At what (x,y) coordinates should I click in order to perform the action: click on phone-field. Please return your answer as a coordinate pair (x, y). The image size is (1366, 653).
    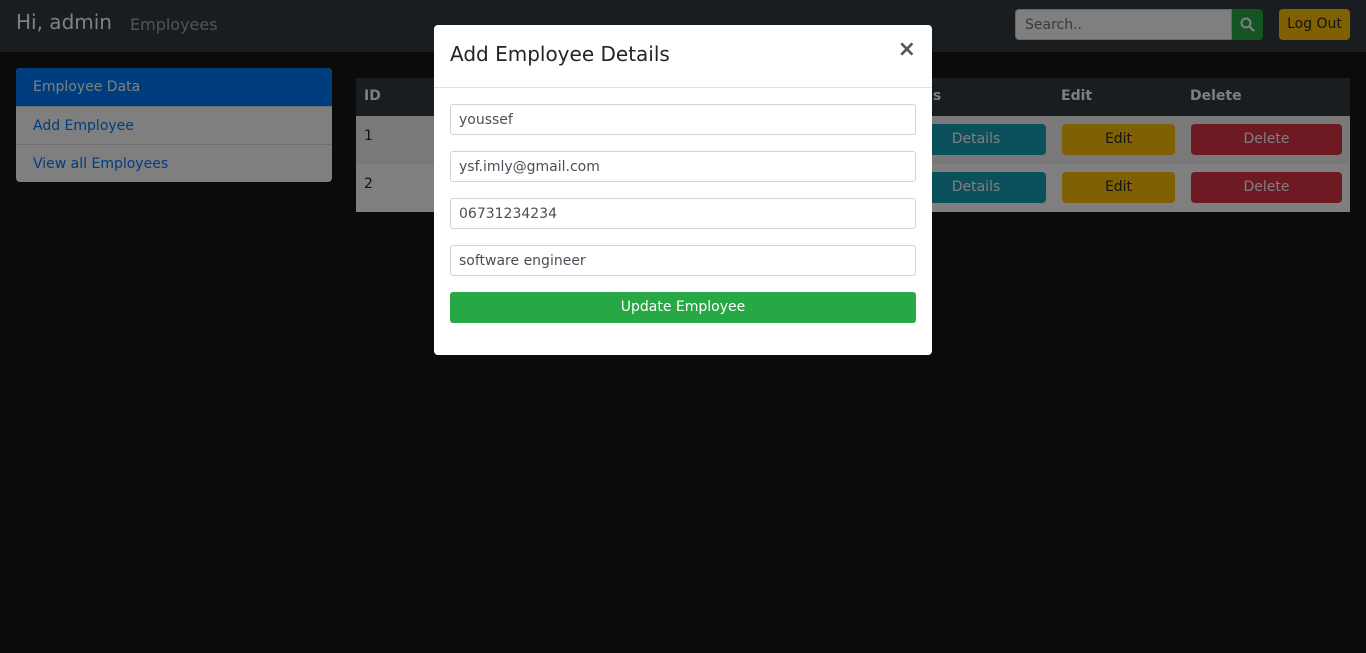
    Looking at the image, I should click on (683, 213).